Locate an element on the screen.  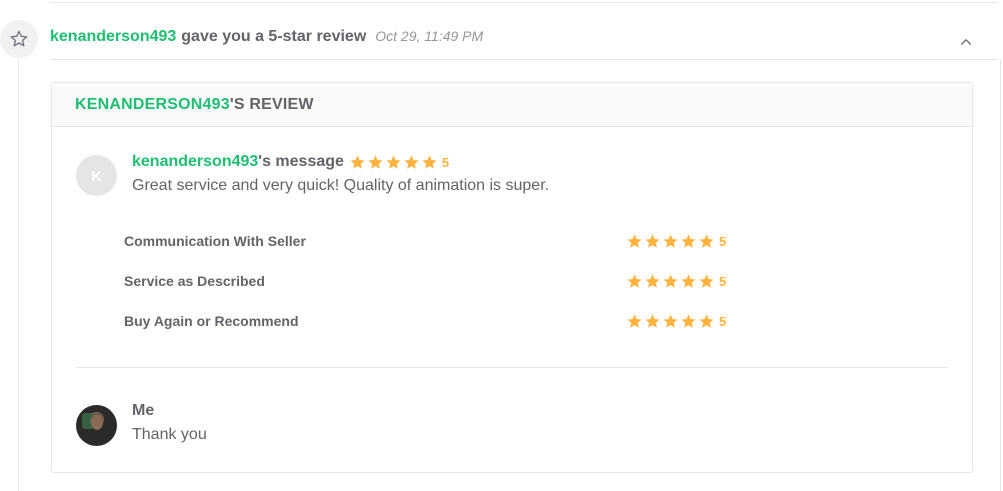
avatar-face-detail is located at coordinates (97, 422).